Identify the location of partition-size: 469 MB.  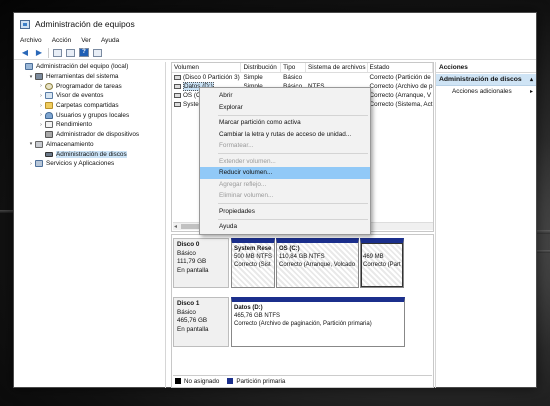
(373, 257).